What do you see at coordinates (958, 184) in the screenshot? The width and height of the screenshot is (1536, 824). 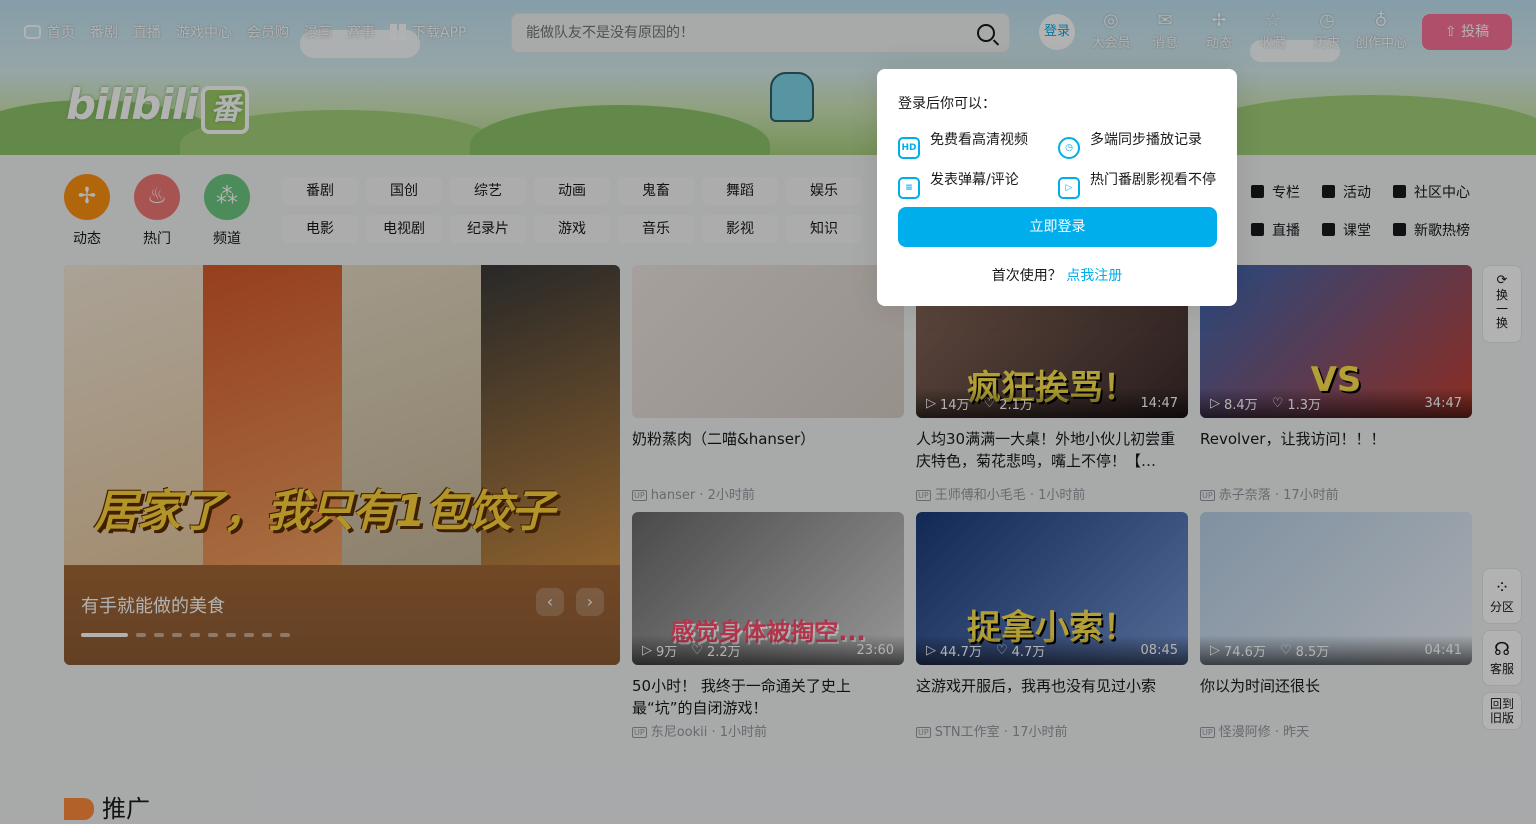 I see `benefit-danmaku: ≡ 发表弹幕/评论` at bounding box center [958, 184].